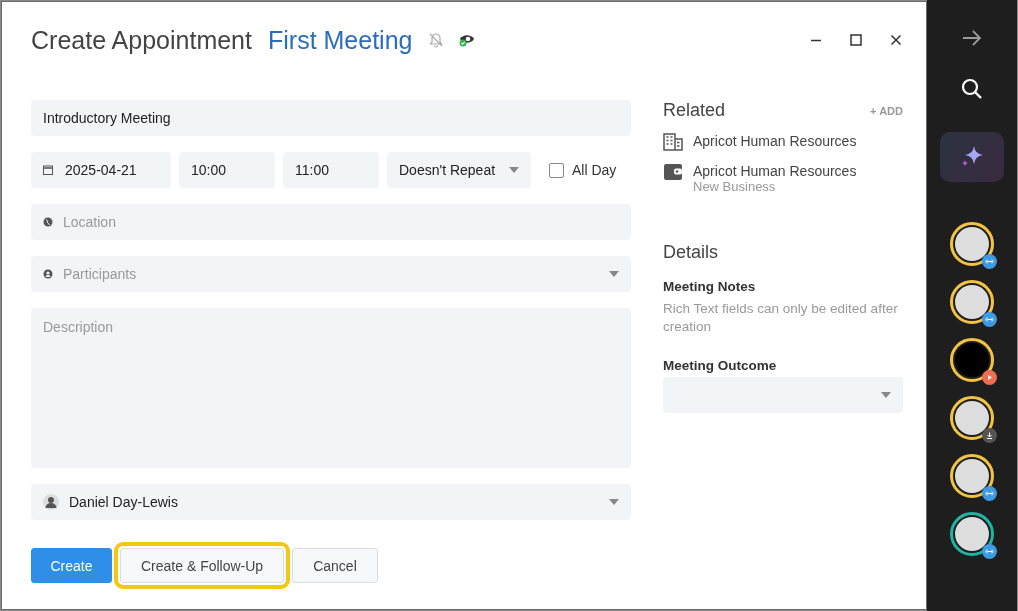 This screenshot has height=611, width=1018. I want to click on action-button: Cancel, so click(335, 565).